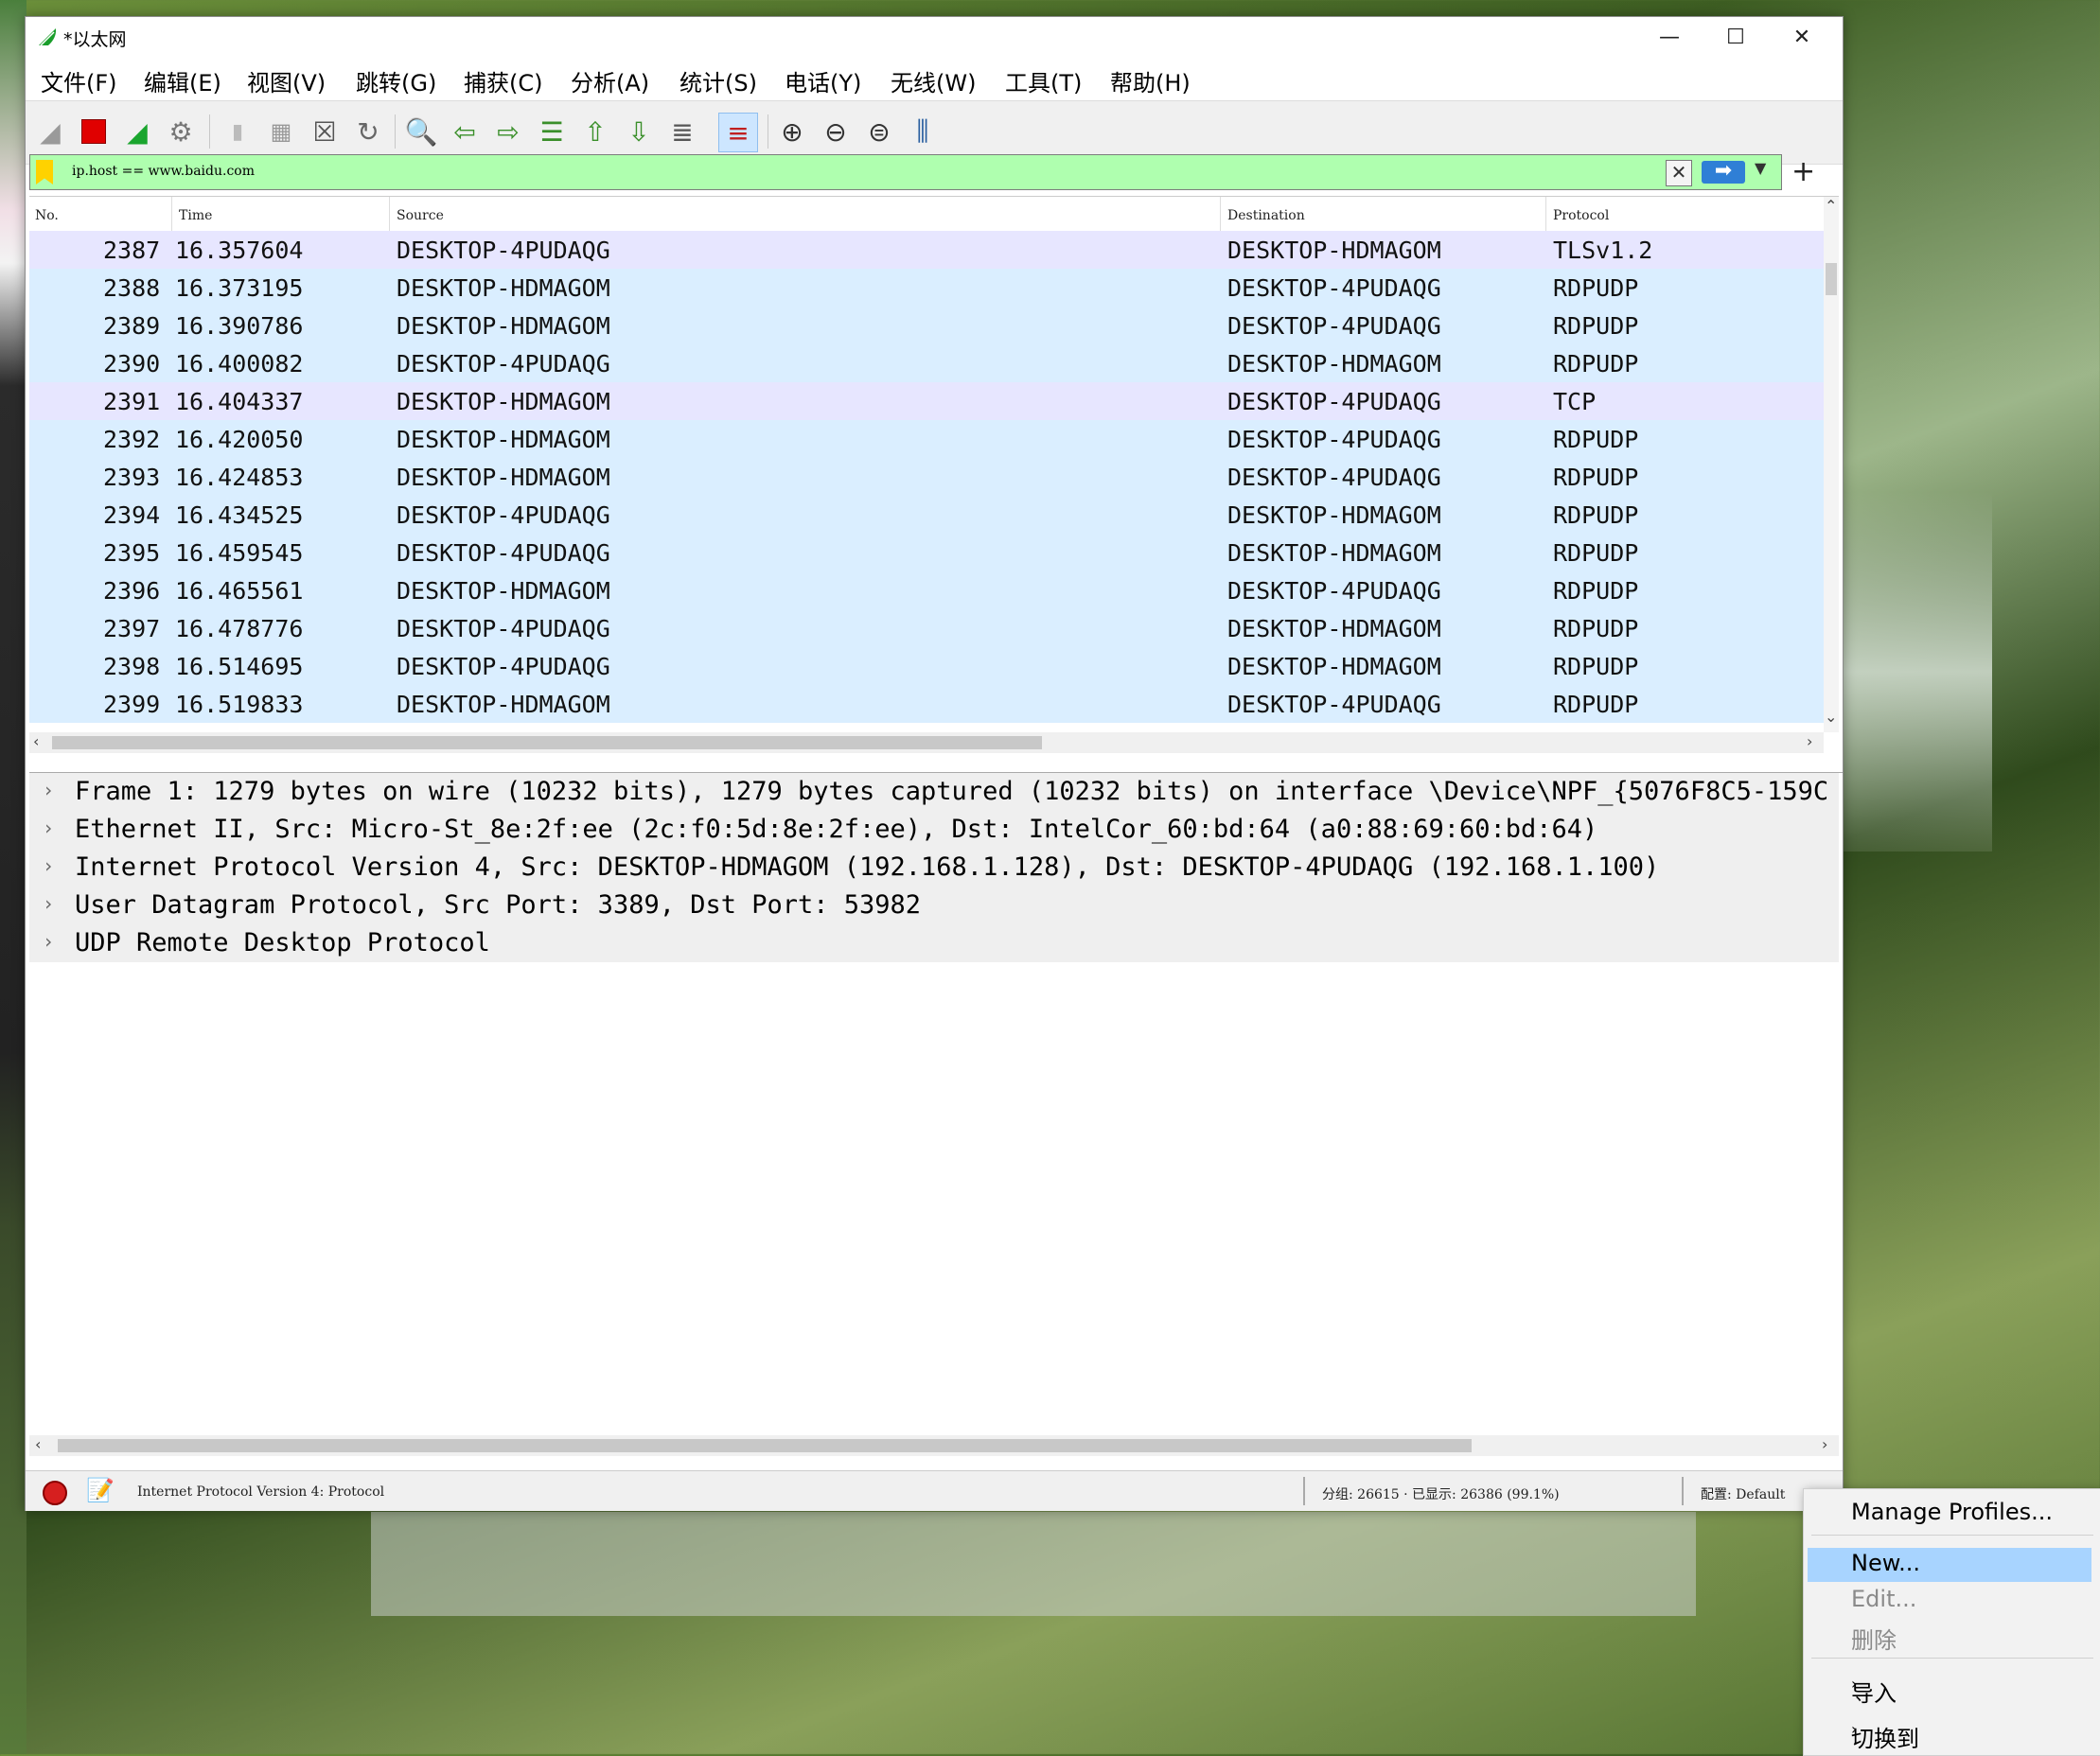 The width and height of the screenshot is (2100, 1756). What do you see at coordinates (182, 80) in the screenshot?
I see `menu-edit: 编辑(E)` at bounding box center [182, 80].